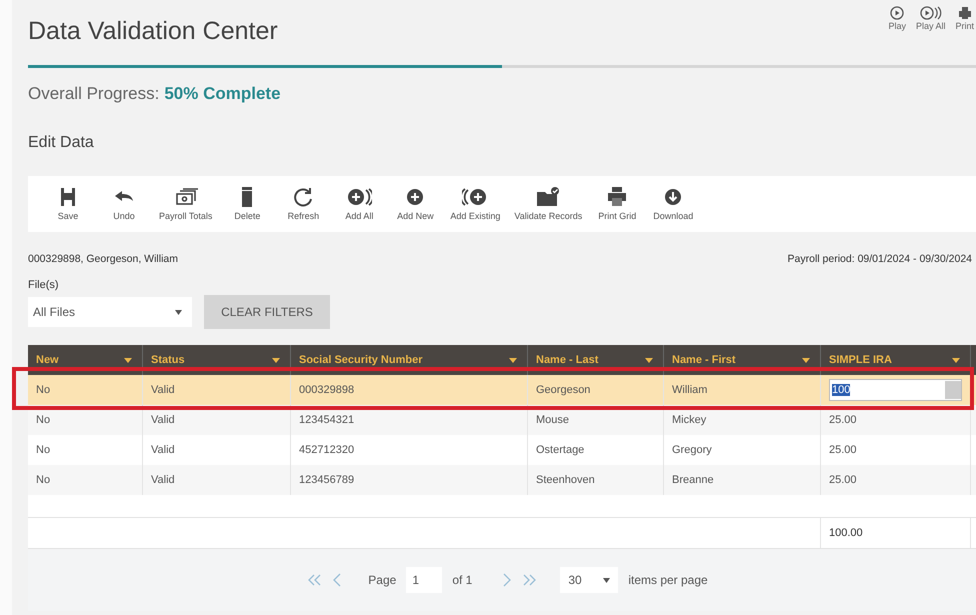 The width and height of the screenshot is (976, 615). What do you see at coordinates (217, 480) in the screenshot?
I see `table-cell: Valid` at bounding box center [217, 480].